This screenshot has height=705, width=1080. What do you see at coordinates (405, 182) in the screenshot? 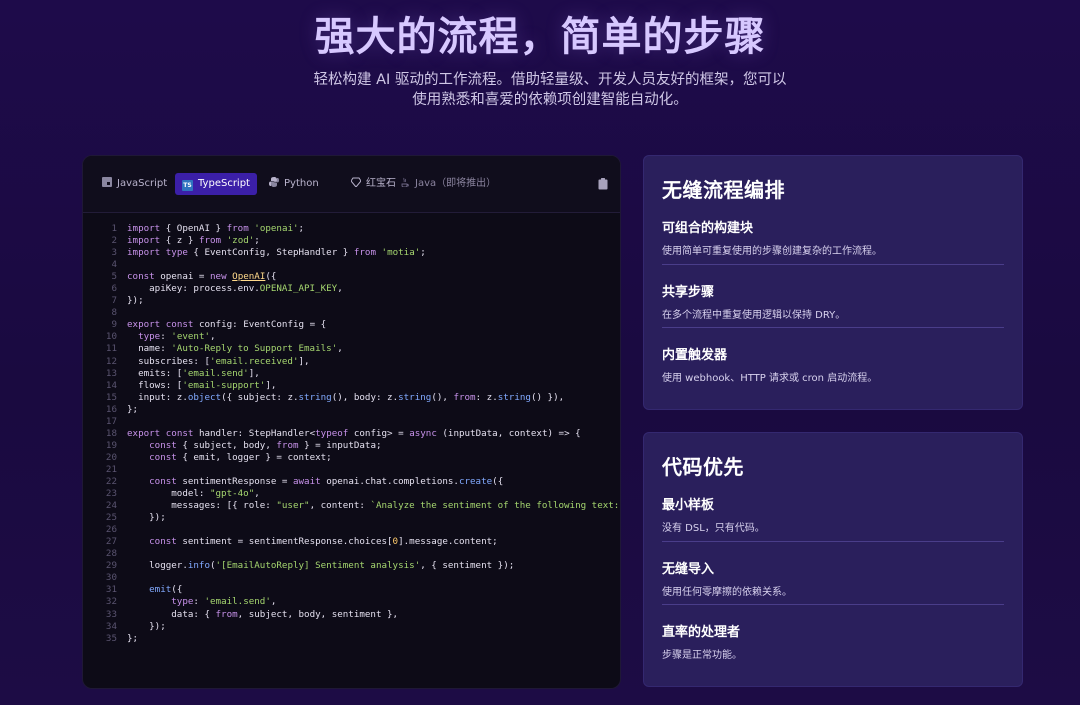
I see `java-icon` at bounding box center [405, 182].